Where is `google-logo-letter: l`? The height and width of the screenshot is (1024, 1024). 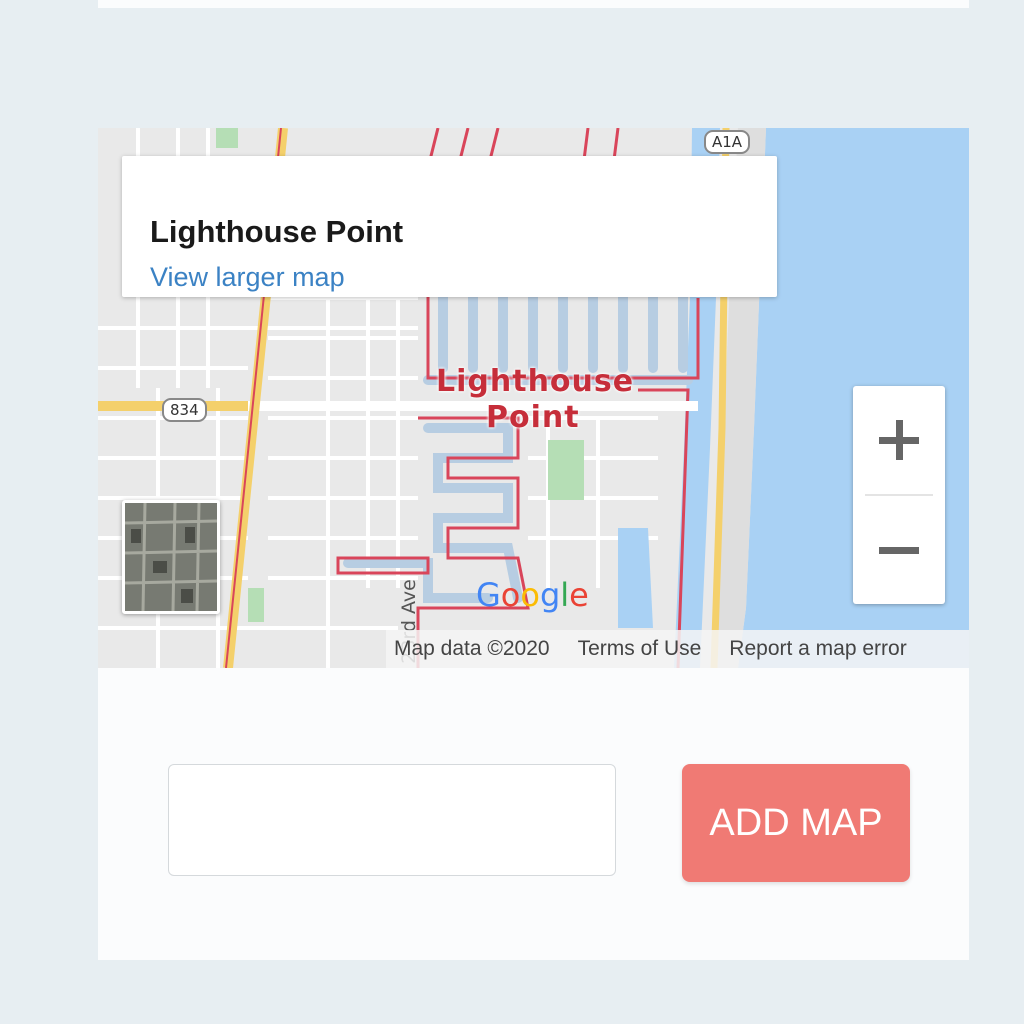
google-logo-letter: l is located at coordinates (565, 595).